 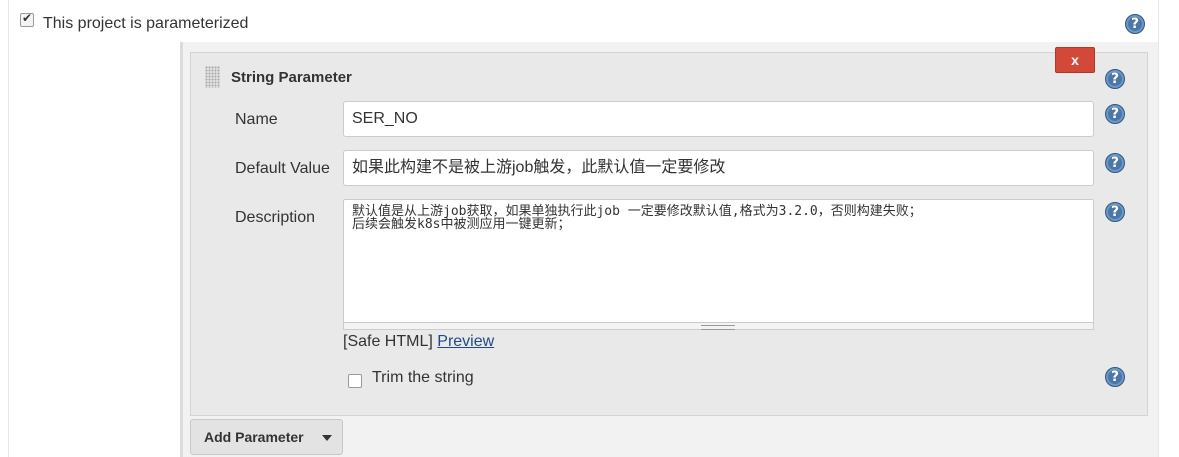 What do you see at coordinates (423, 377) in the screenshot?
I see `trim-string-label: Trim the string` at bounding box center [423, 377].